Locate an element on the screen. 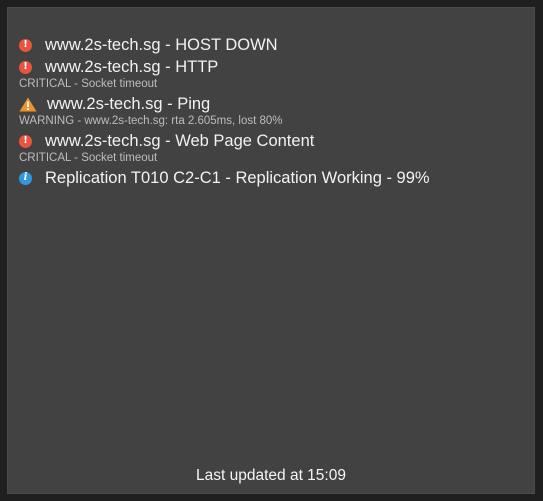 The image size is (543, 501). info-circle-icon: i is located at coordinates (25, 178).